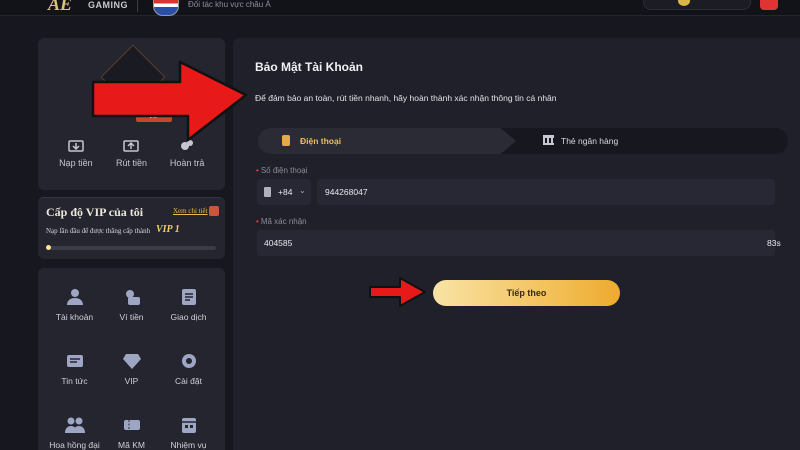 This screenshot has height=450, width=800. I want to click on rebate-button: Hoàn trả, so click(187, 158).